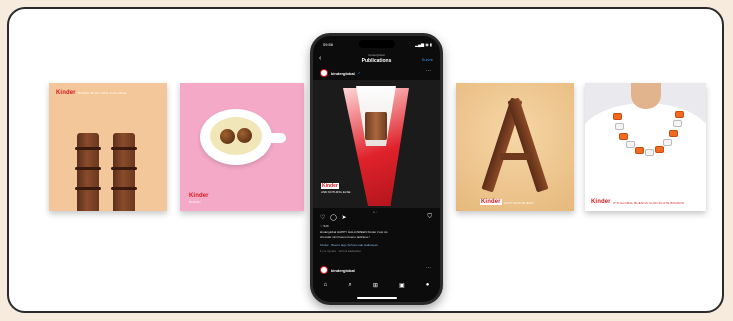 This screenshot has width=733, height=321. I want to click on verified-icon: ✔, so click(359, 73).